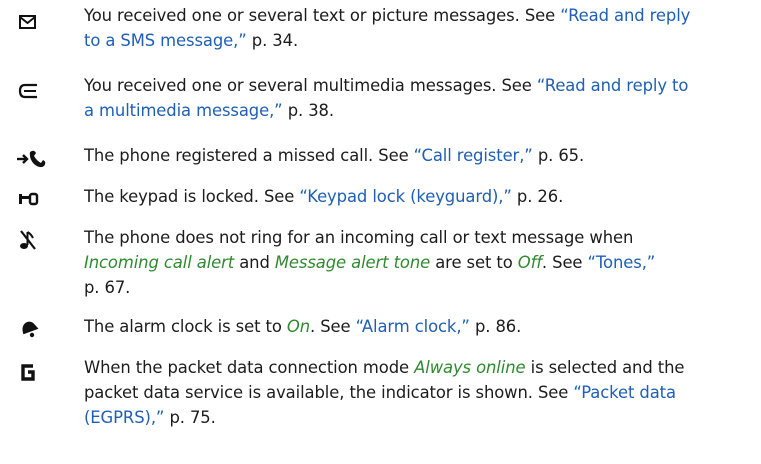  What do you see at coordinates (625, 15) in the screenshot?
I see `cross-reference-link: “Read and reply` at bounding box center [625, 15].